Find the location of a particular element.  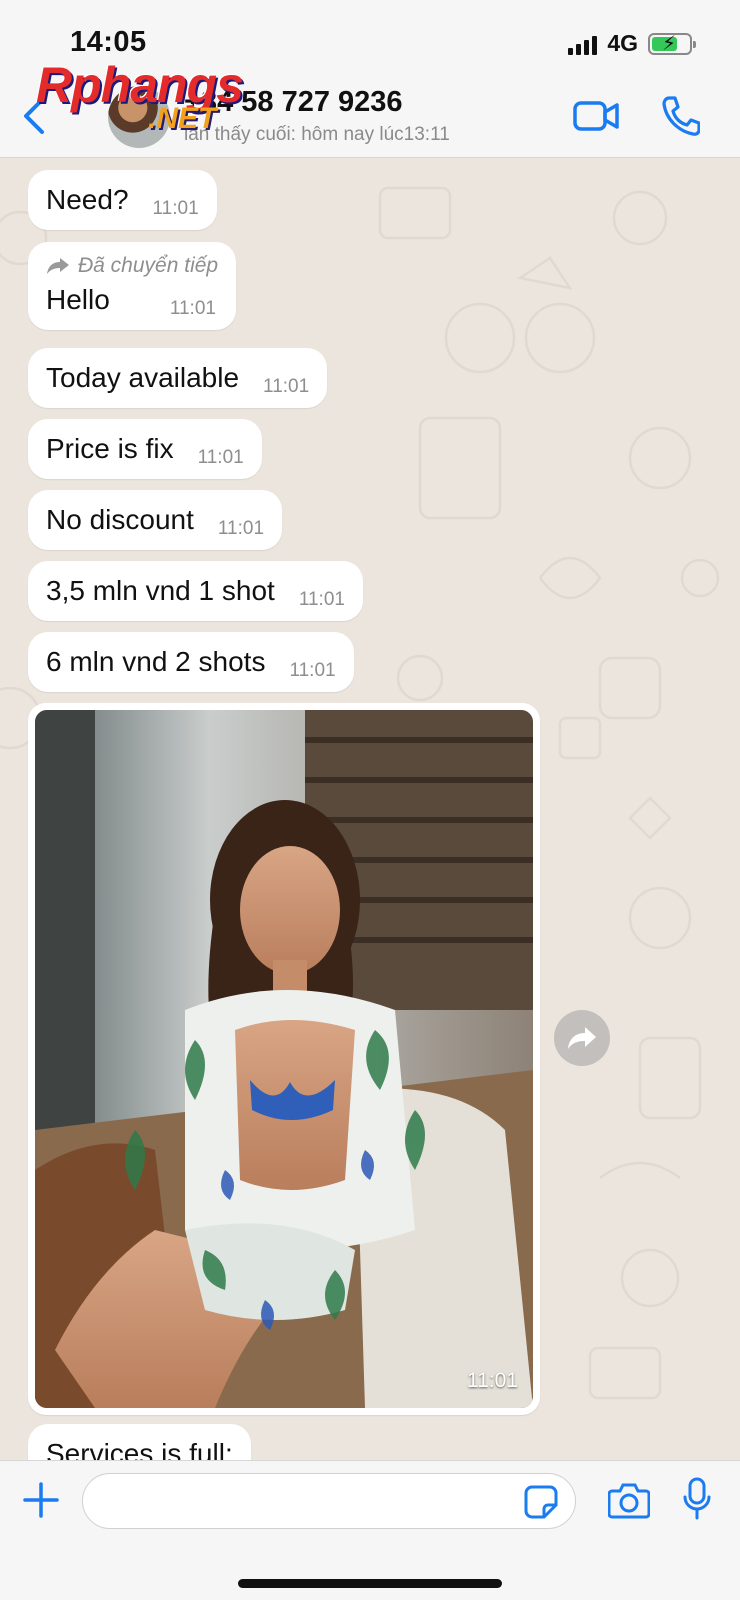

video-call-button is located at coordinates (596, 116).